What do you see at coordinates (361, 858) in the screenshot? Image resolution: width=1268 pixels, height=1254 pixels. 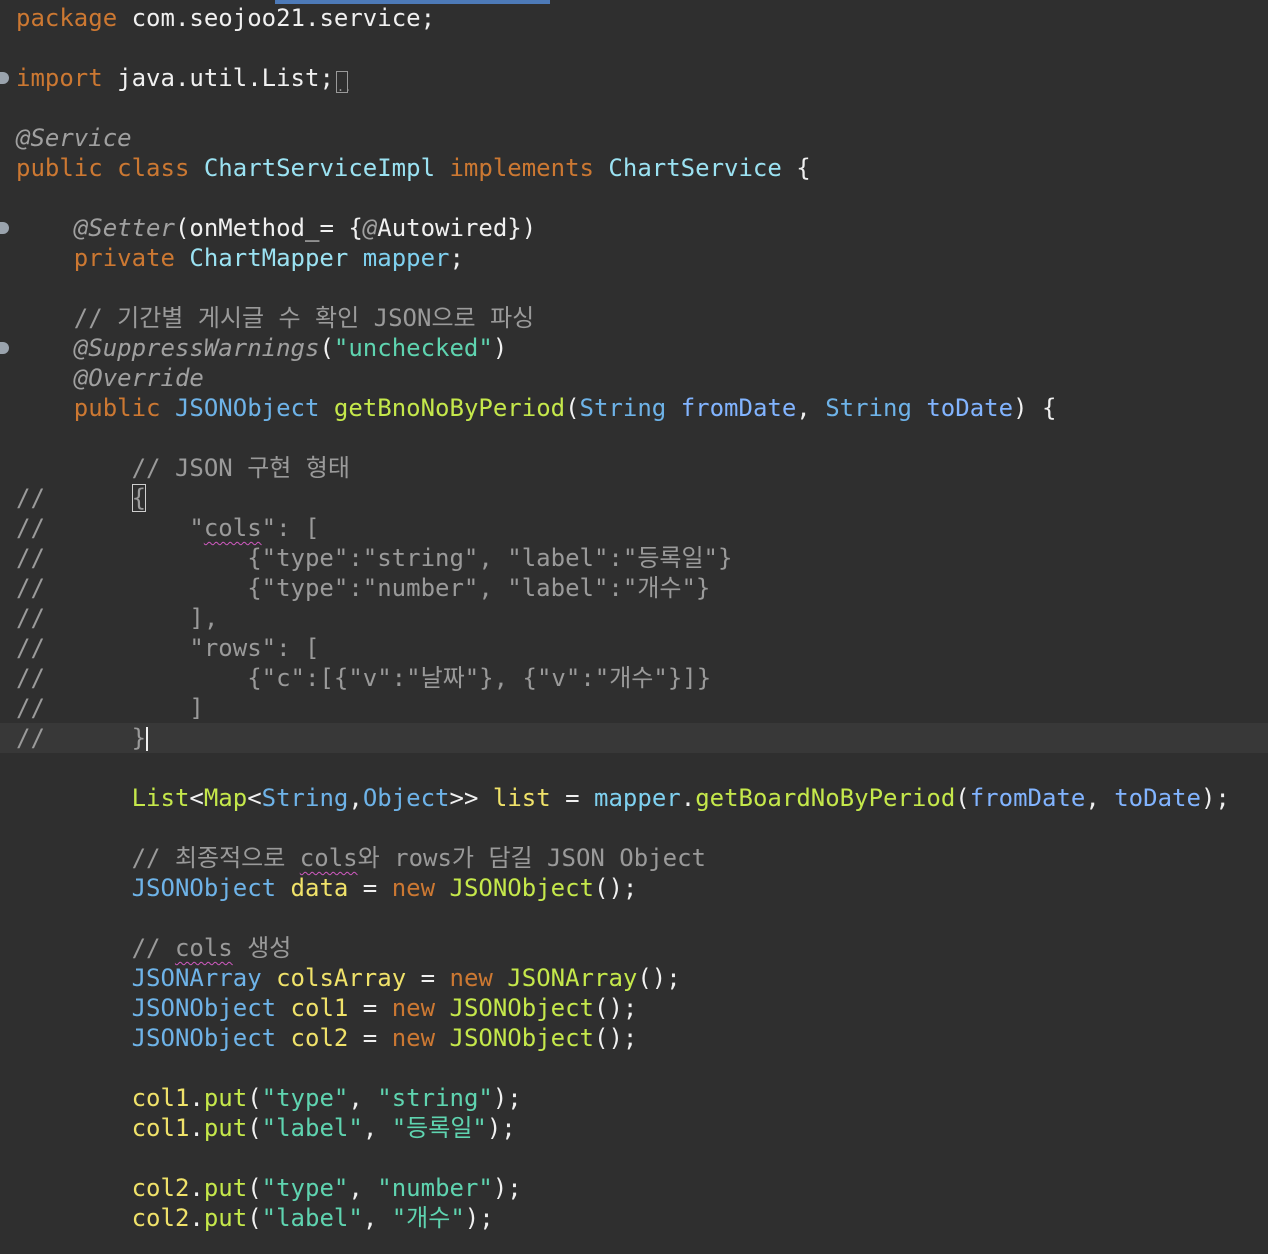 I see `code-line: // 최종적으로 cols와 rows가 담길 JSON Object` at bounding box center [361, 858].